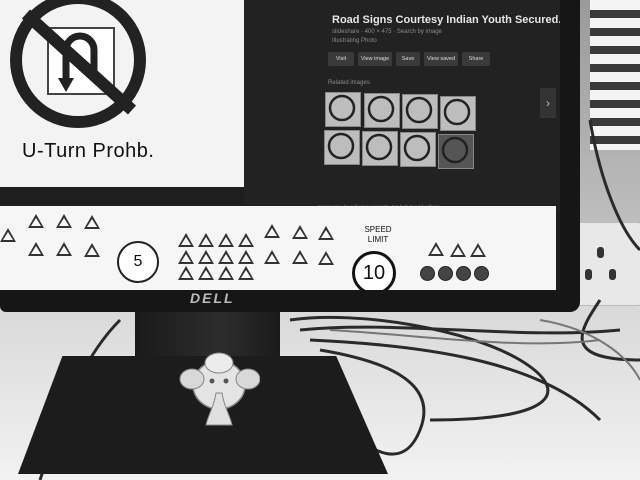 The width and height of the screenshot is (640, 480). Describe the element at coordinates (138, 262) in the screenshot. I see `speed-sign-five: 5` at that location.